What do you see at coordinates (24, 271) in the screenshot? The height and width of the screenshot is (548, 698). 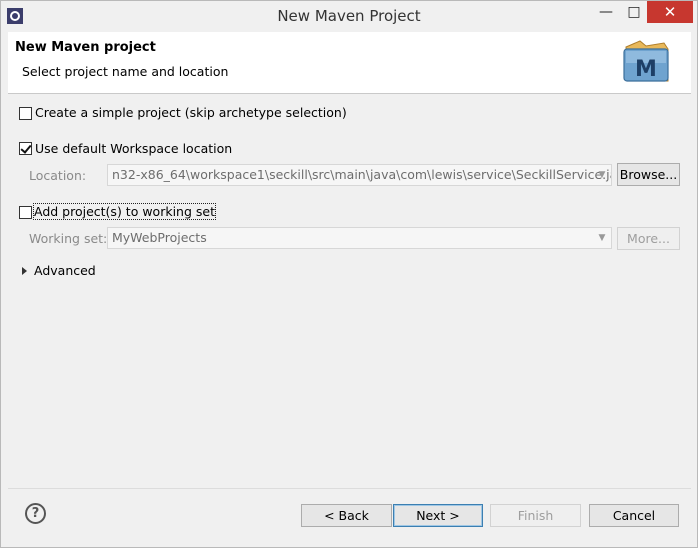 I see `expand-triangle-icon` at bounding box center [24, 271].